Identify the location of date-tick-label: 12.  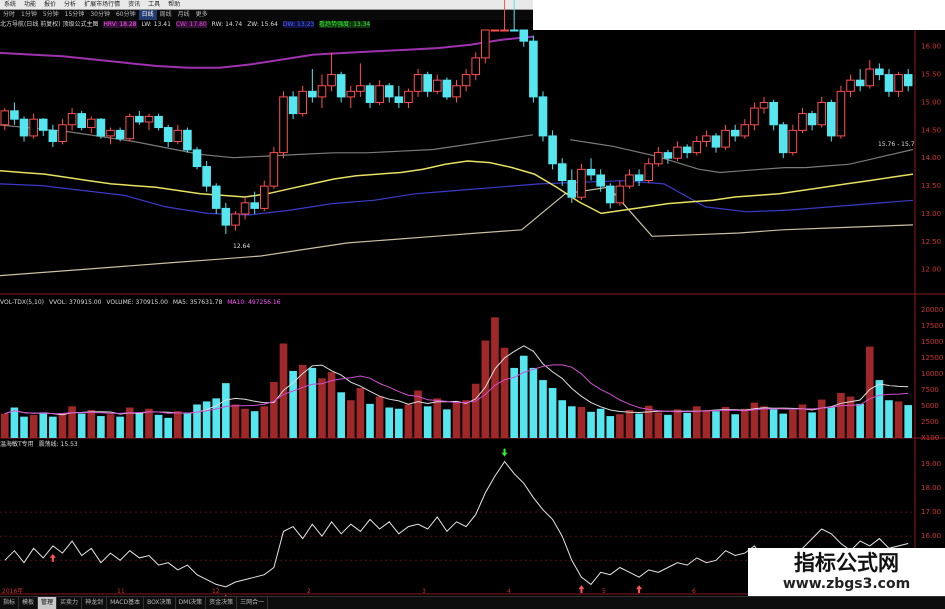
(216, 591).